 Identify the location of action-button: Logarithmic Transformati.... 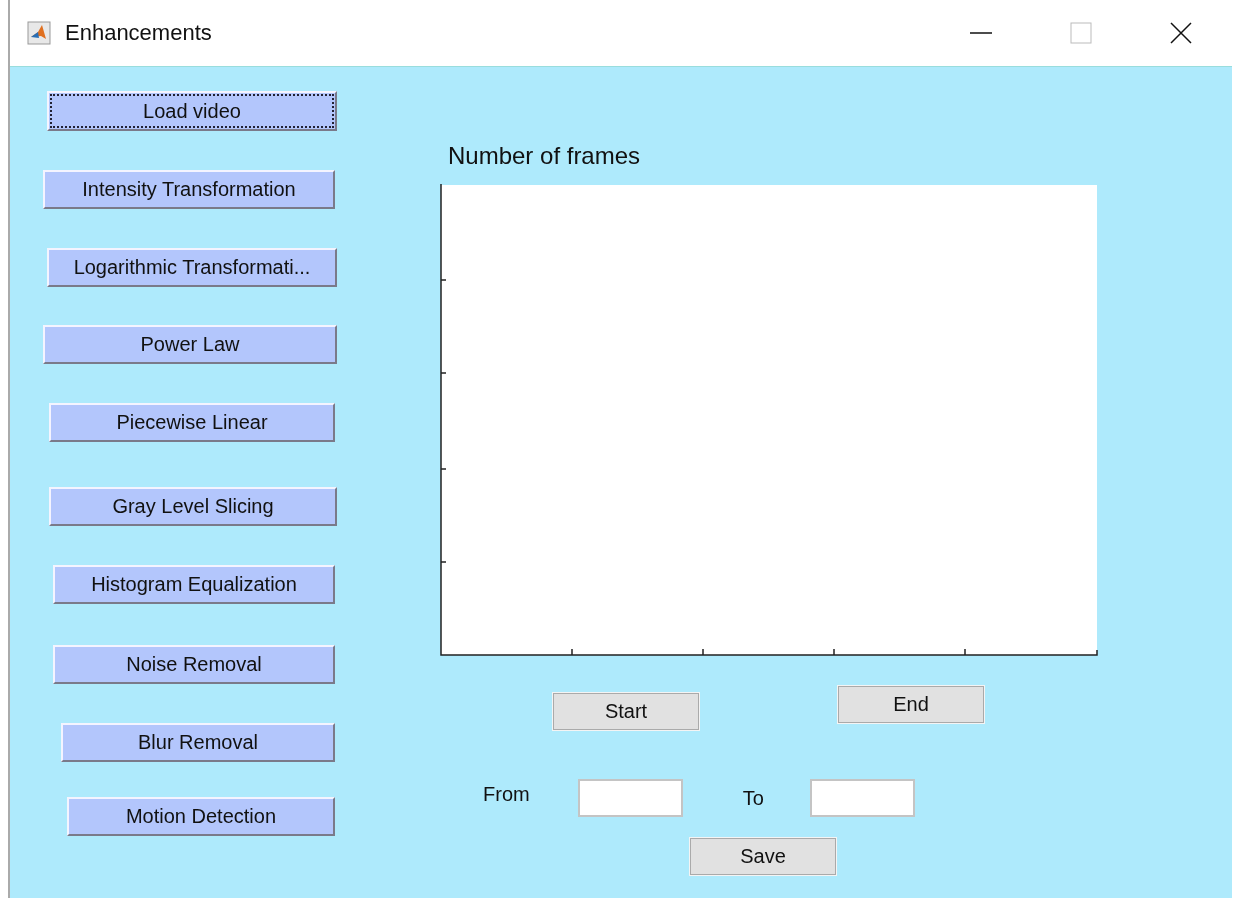
(192, 267).